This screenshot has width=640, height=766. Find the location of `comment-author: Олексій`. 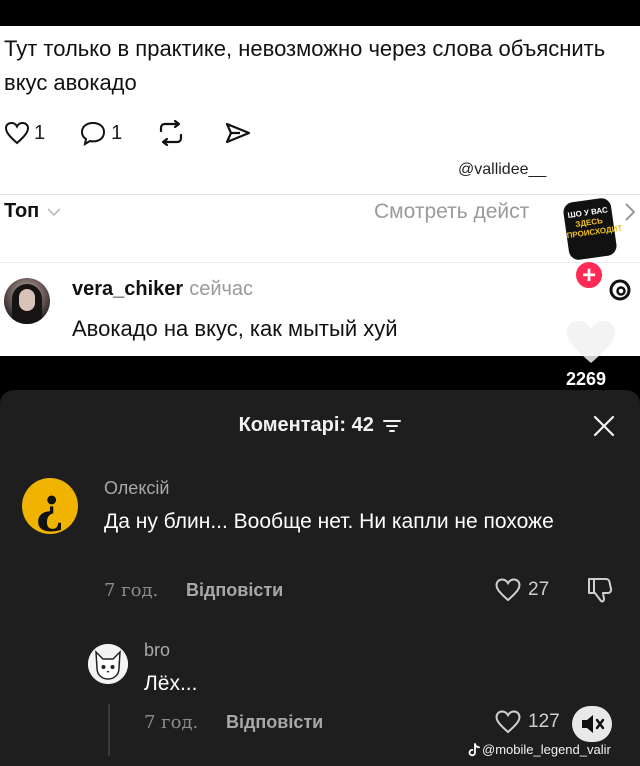

comment-author: Олексій is located at coordinates (136, 488).